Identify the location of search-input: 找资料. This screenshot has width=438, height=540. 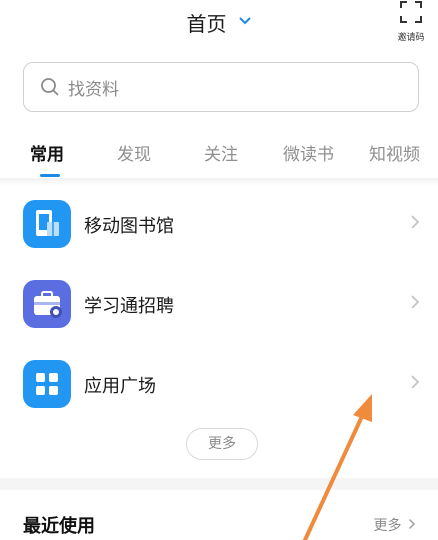
(221, 87).